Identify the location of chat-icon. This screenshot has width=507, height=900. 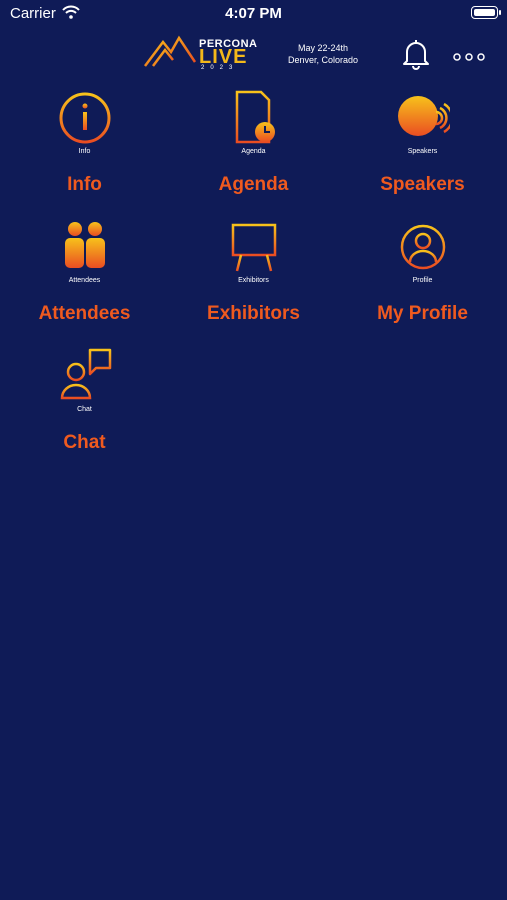
(85, 376).